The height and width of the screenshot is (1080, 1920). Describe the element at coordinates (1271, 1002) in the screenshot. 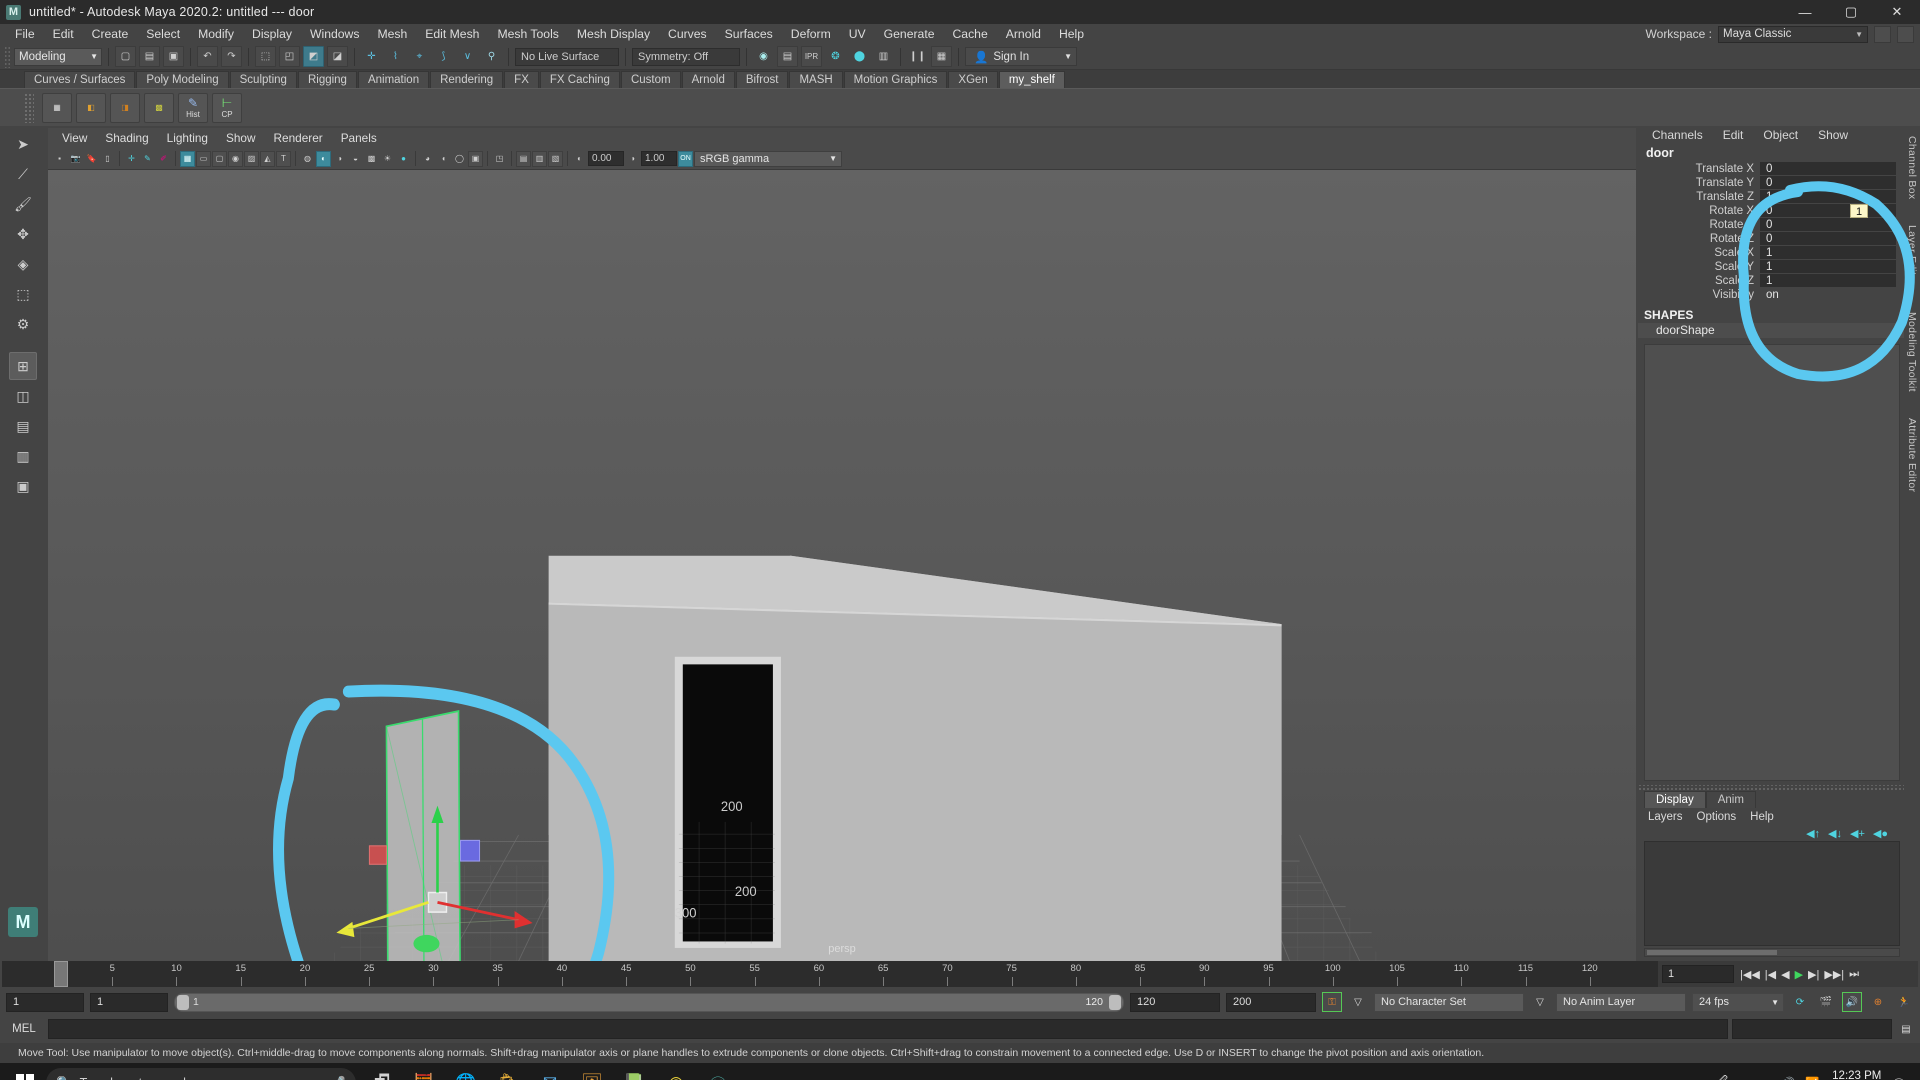

I see `anim-end-field: 200` at that location.